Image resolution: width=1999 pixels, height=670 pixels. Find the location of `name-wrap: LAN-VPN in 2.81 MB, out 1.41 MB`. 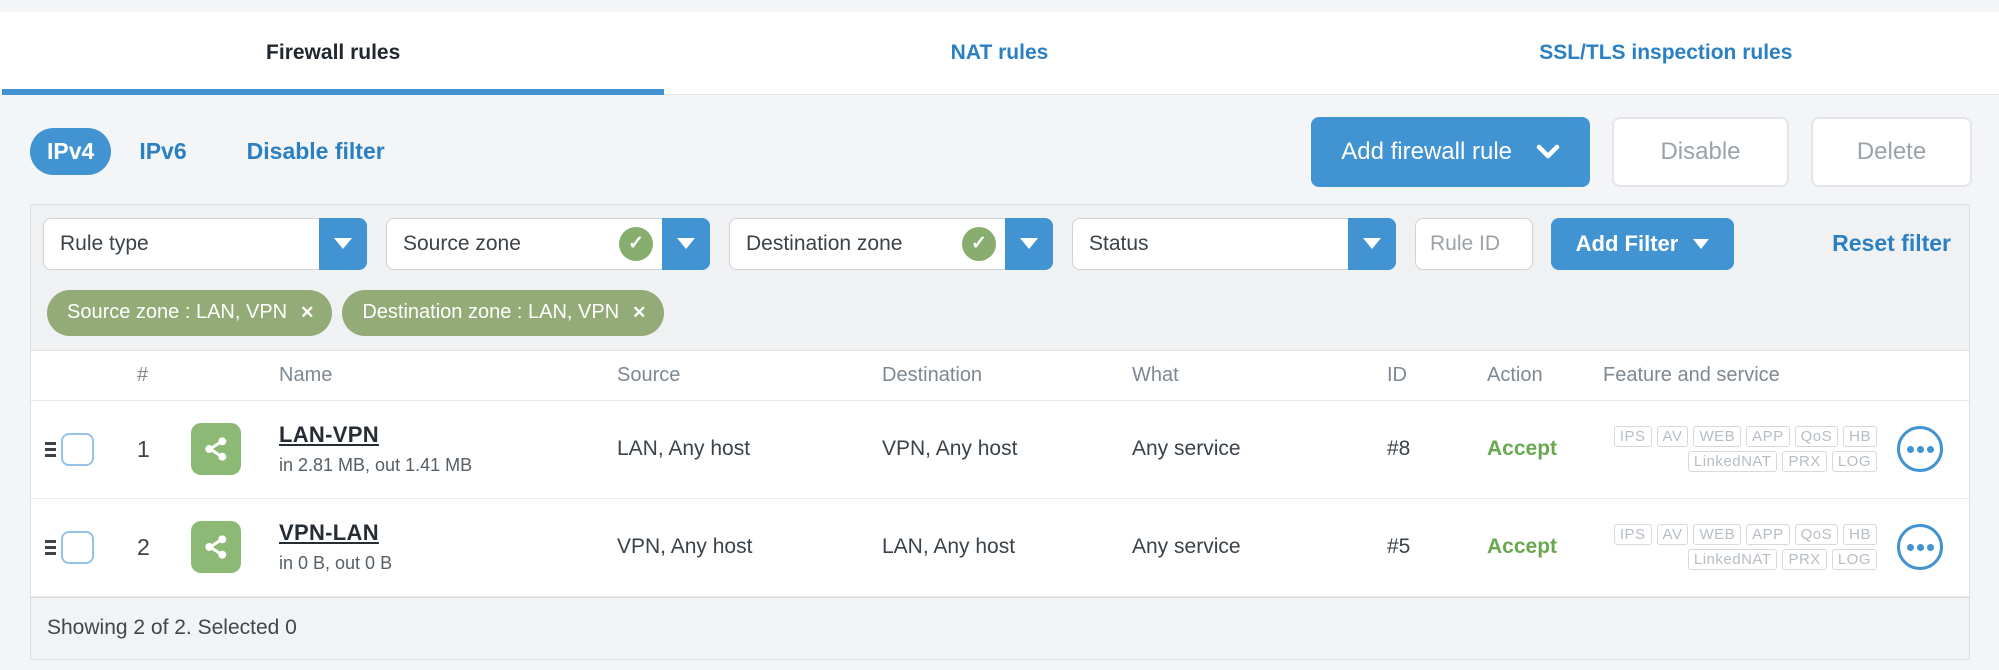

name-wrap: LAN-VPN in 2.81 MB, out 1.41 MB is located at coordinates (375, 449).